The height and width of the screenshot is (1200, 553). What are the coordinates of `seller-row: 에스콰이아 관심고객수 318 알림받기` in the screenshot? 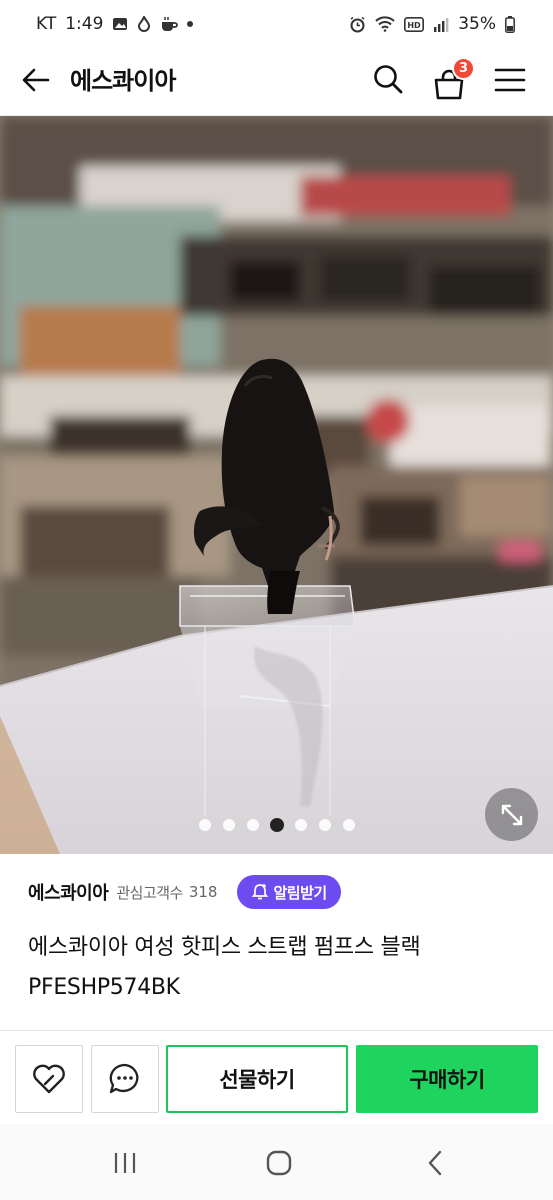 It's located at (276, 892).